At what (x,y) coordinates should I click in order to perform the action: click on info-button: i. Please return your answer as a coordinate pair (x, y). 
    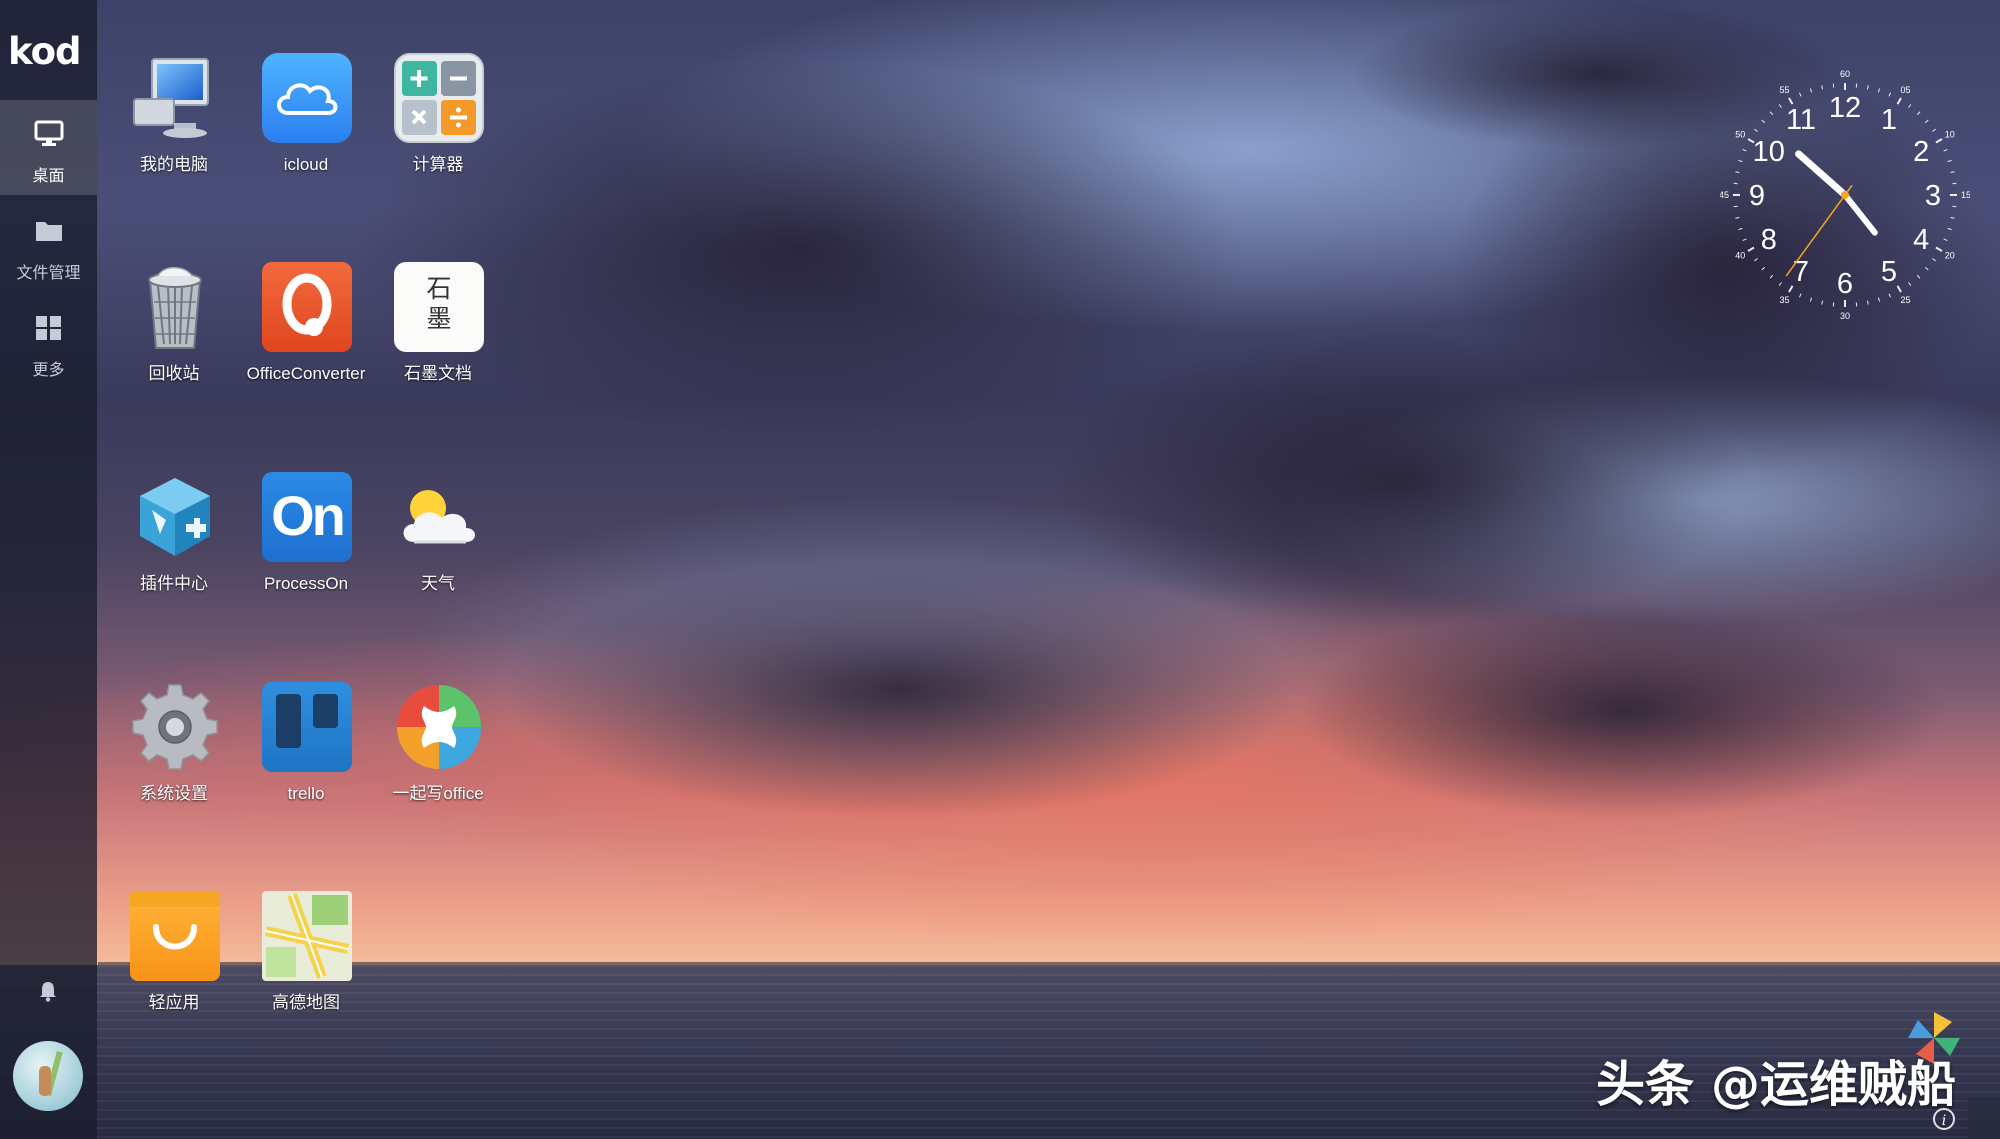
    Looking at the image, I should click on (1944, 1119).